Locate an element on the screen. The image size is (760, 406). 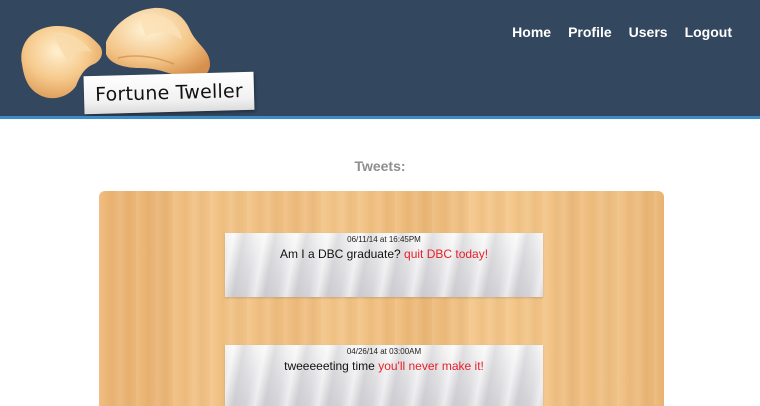
tweet-line: Am I a DBC graduate? quit DBC today! is located at coordinates (384, 254).